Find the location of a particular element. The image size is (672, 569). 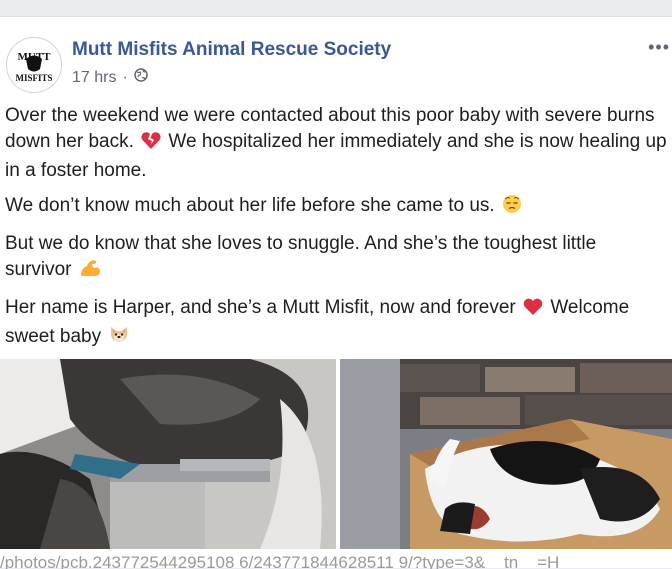

post-meta: 17 hrs · is located at coordinates (110, 77).